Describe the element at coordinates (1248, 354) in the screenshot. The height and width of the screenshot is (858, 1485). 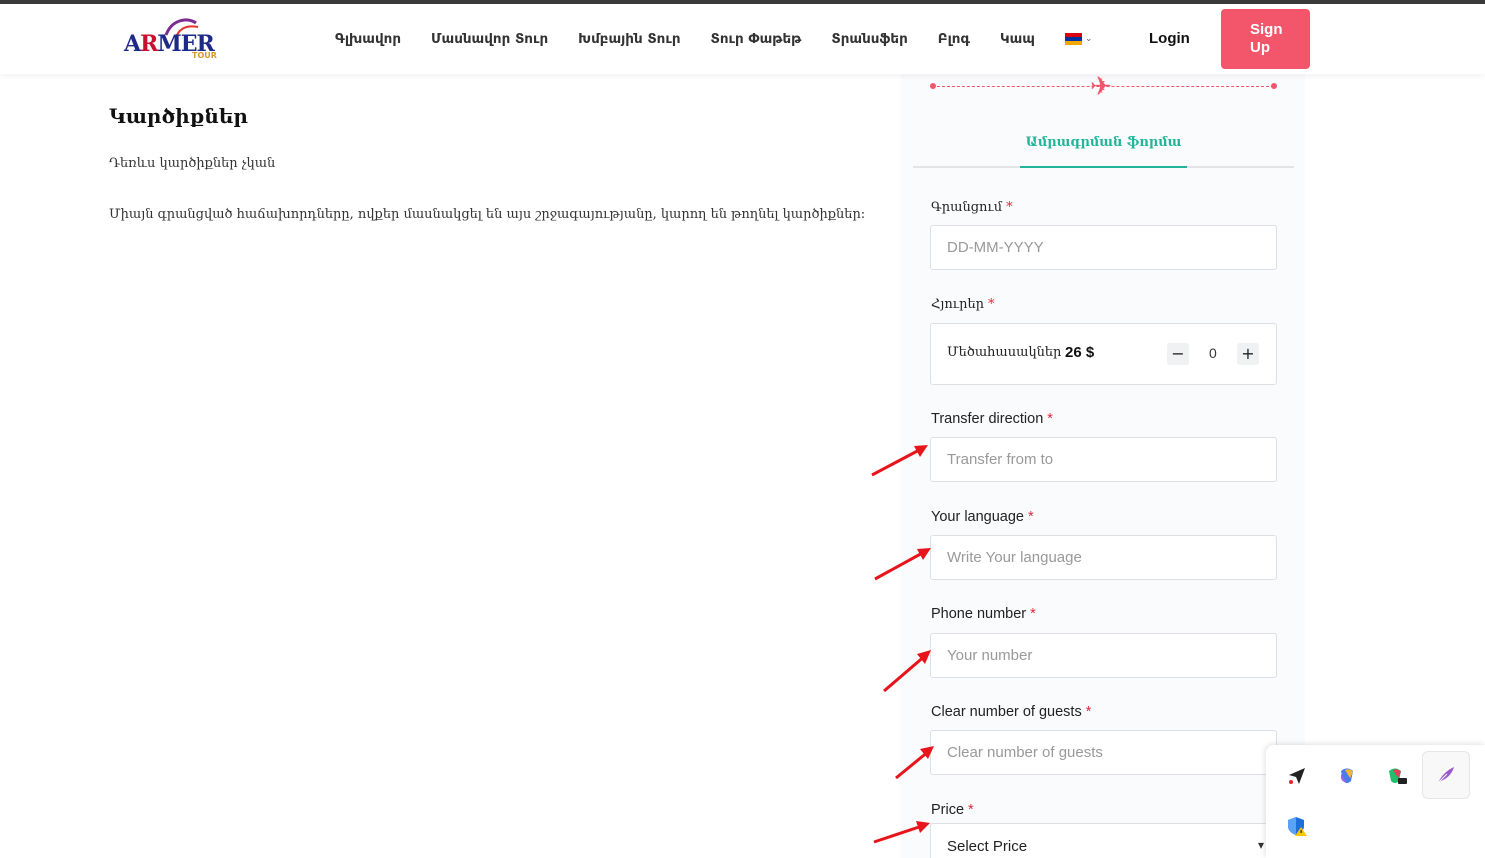
I see `increment-button: +` at that location.